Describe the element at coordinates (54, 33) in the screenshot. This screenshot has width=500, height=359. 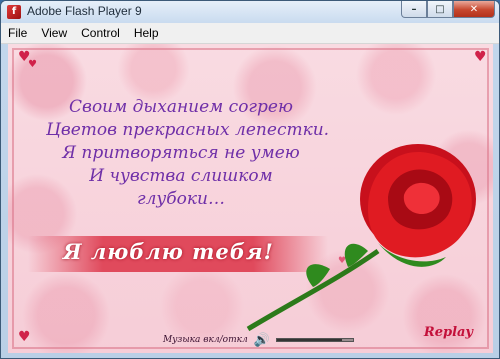
I see `menu-view: View` at that location.